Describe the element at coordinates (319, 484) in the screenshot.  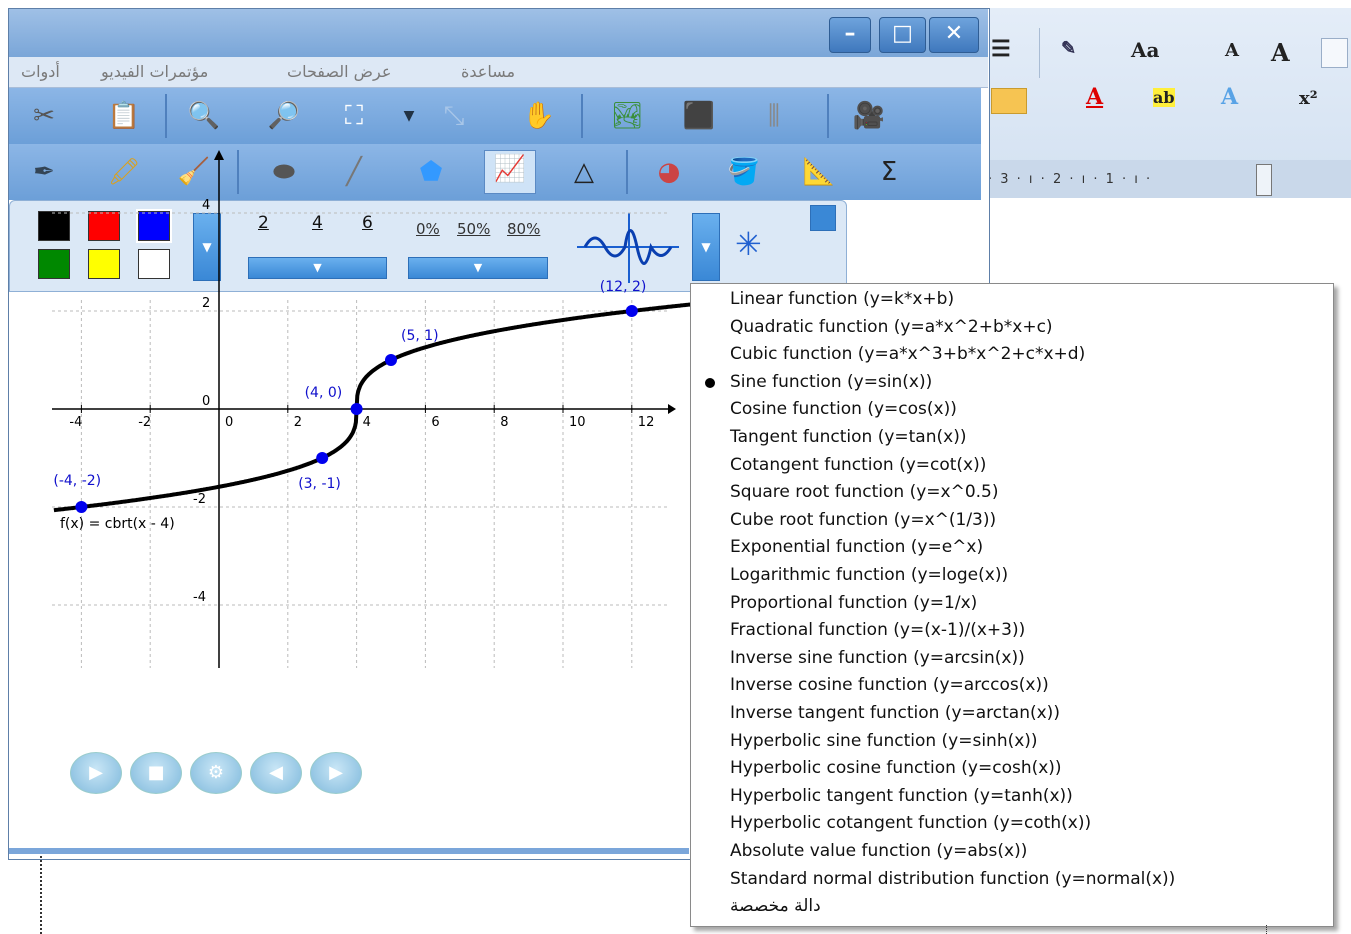
I see `point-label: (3, -1)` at that location.